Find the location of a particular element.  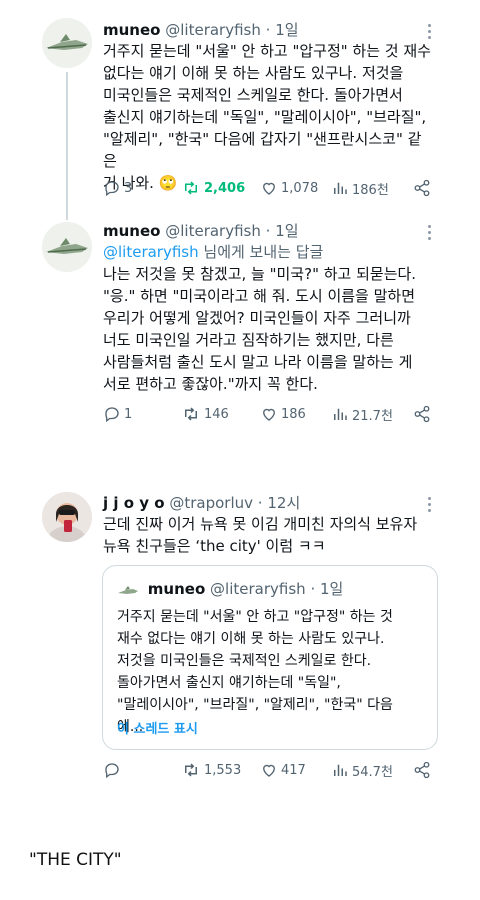

quoted-avatar is located at coordinates (128, 590).